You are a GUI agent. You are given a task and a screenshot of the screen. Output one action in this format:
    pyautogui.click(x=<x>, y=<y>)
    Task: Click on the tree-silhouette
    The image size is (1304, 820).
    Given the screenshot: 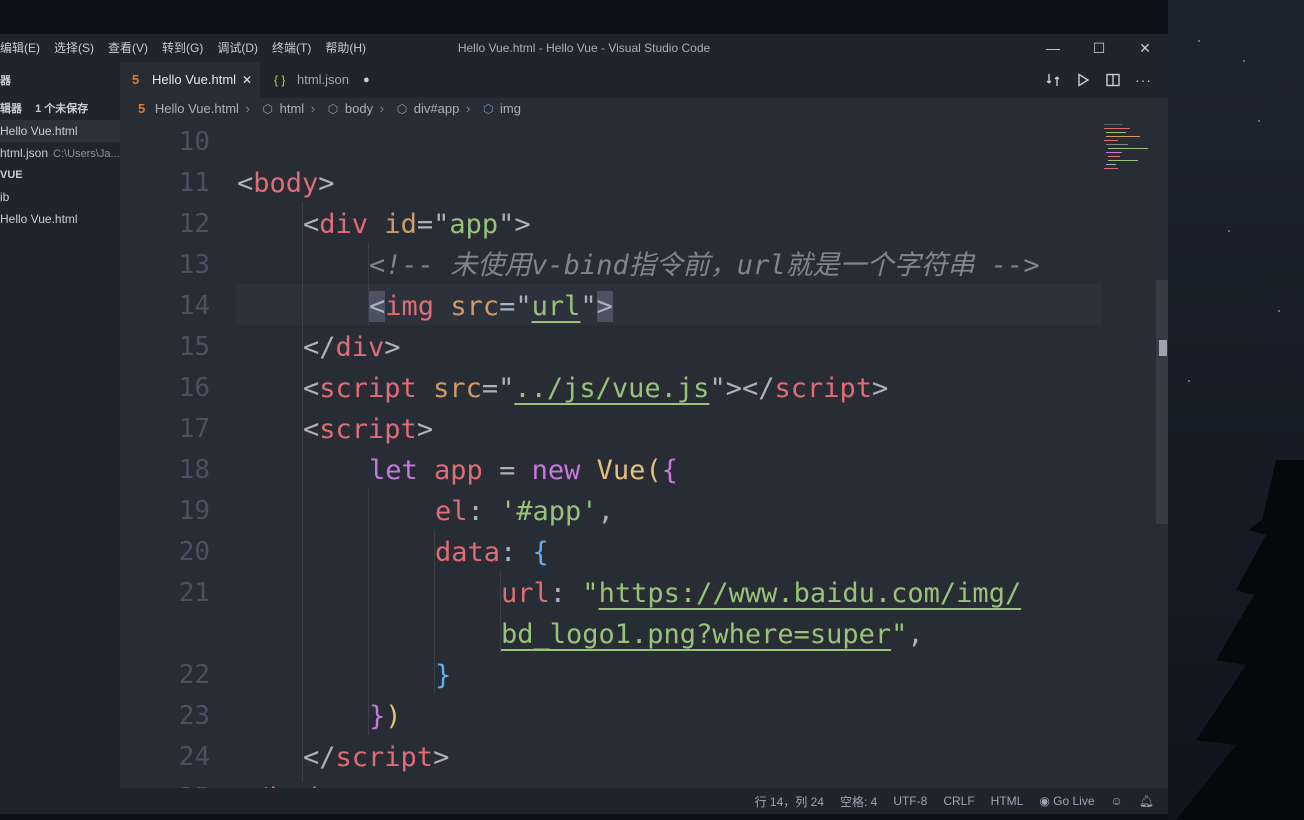 What is the action you would take?
    pyautogui.click(x=1240, y=640)
    